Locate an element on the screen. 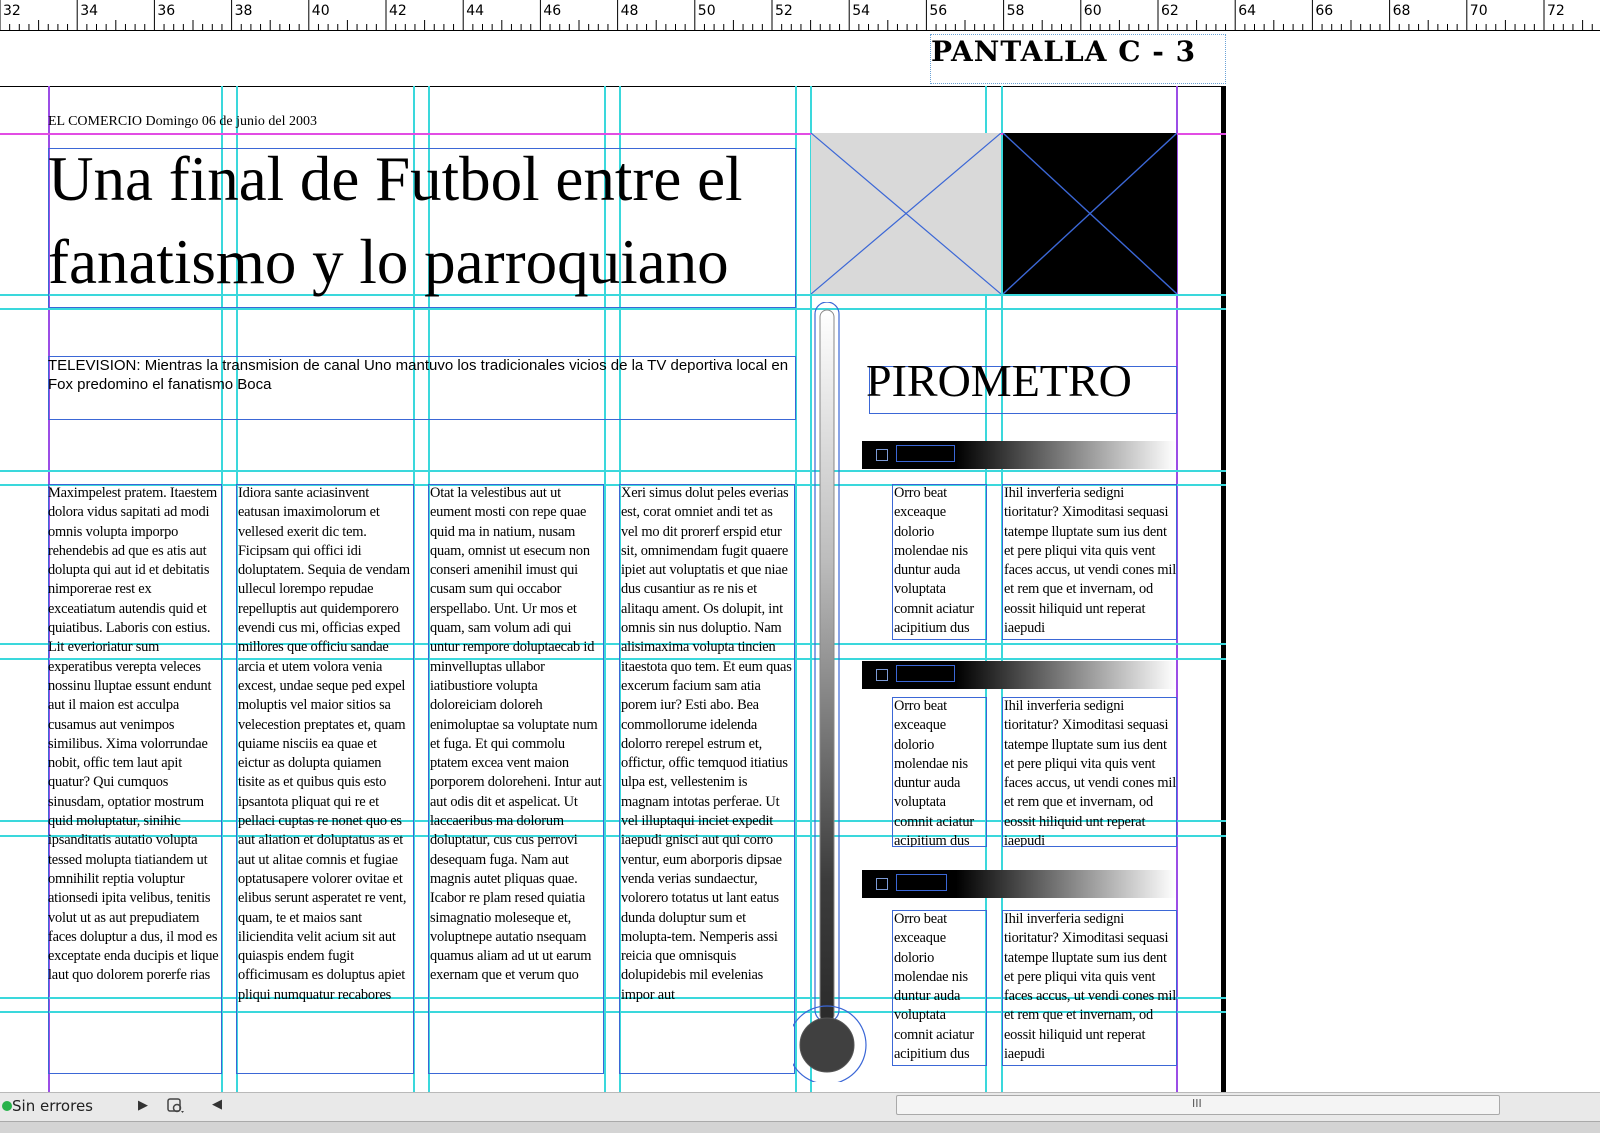  ruler-label: 32 is located at coordinates (12, 11).